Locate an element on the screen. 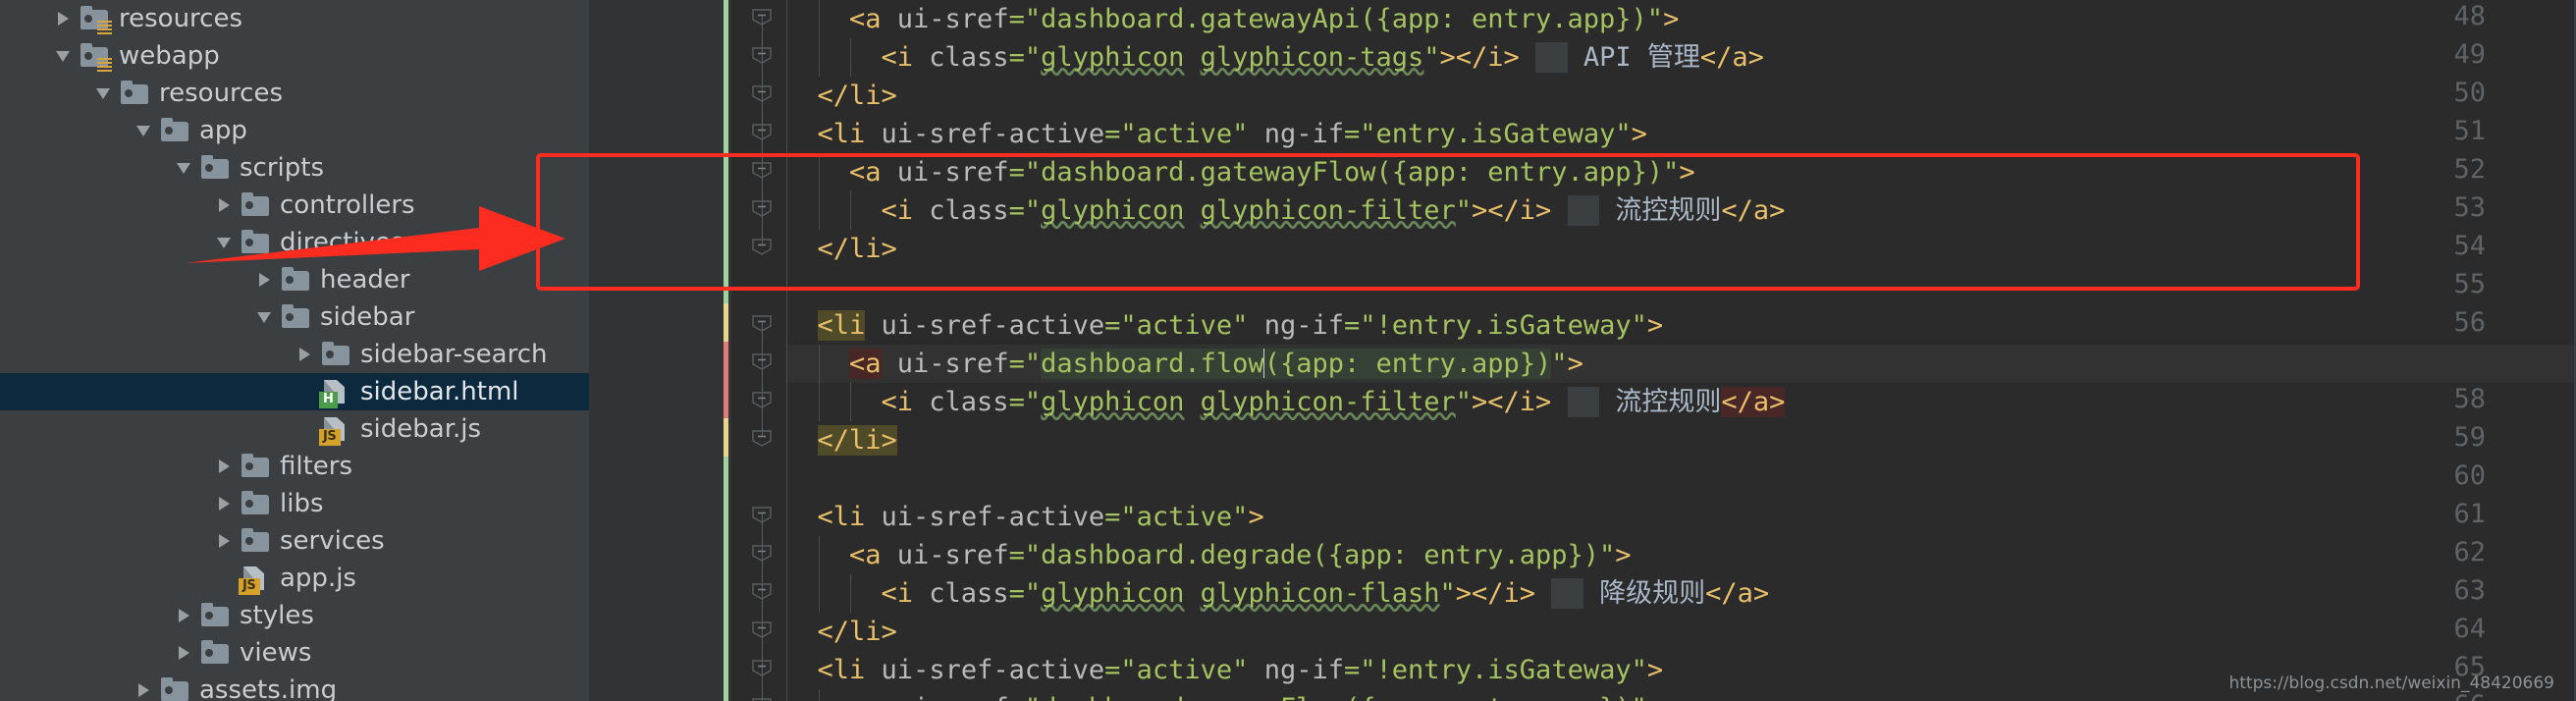 This screenshot has height=701, width=2576. tree-row-label: filters is located at coordinates (316, 466).